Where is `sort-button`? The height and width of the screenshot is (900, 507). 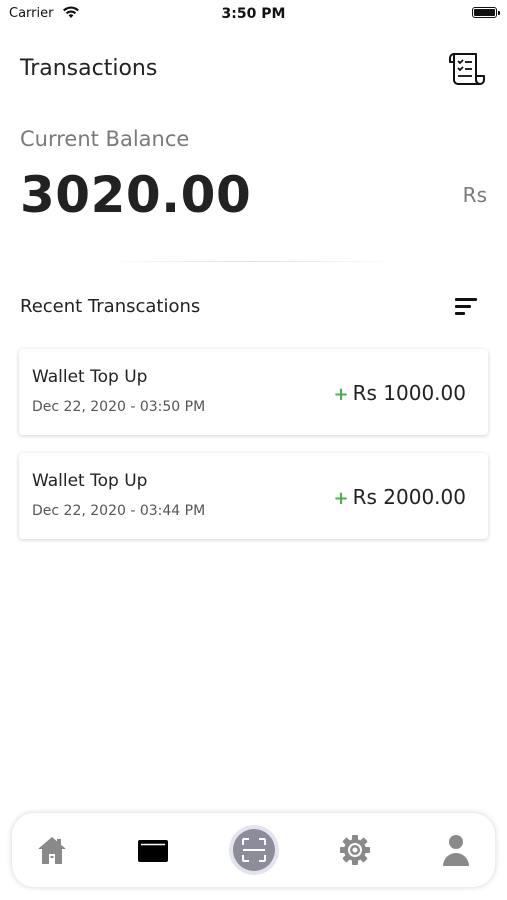
sort-button is located at coordinates (467, 307).